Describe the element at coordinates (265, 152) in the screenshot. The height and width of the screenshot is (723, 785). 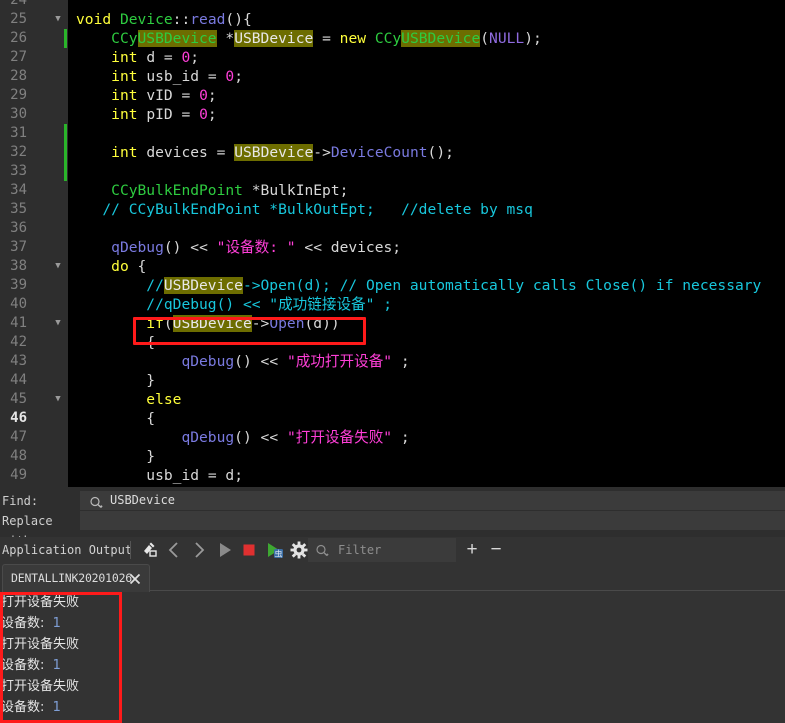
I see `code-line-32: int devices = USBDevice->DeviceCount();` at that location.